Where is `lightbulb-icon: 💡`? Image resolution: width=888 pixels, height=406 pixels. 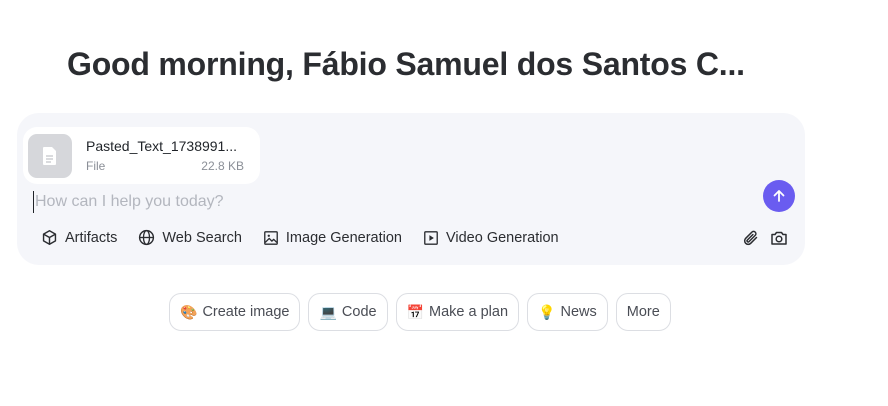
lightbulb-icon: 💡 is located at coordinates (547, 311).